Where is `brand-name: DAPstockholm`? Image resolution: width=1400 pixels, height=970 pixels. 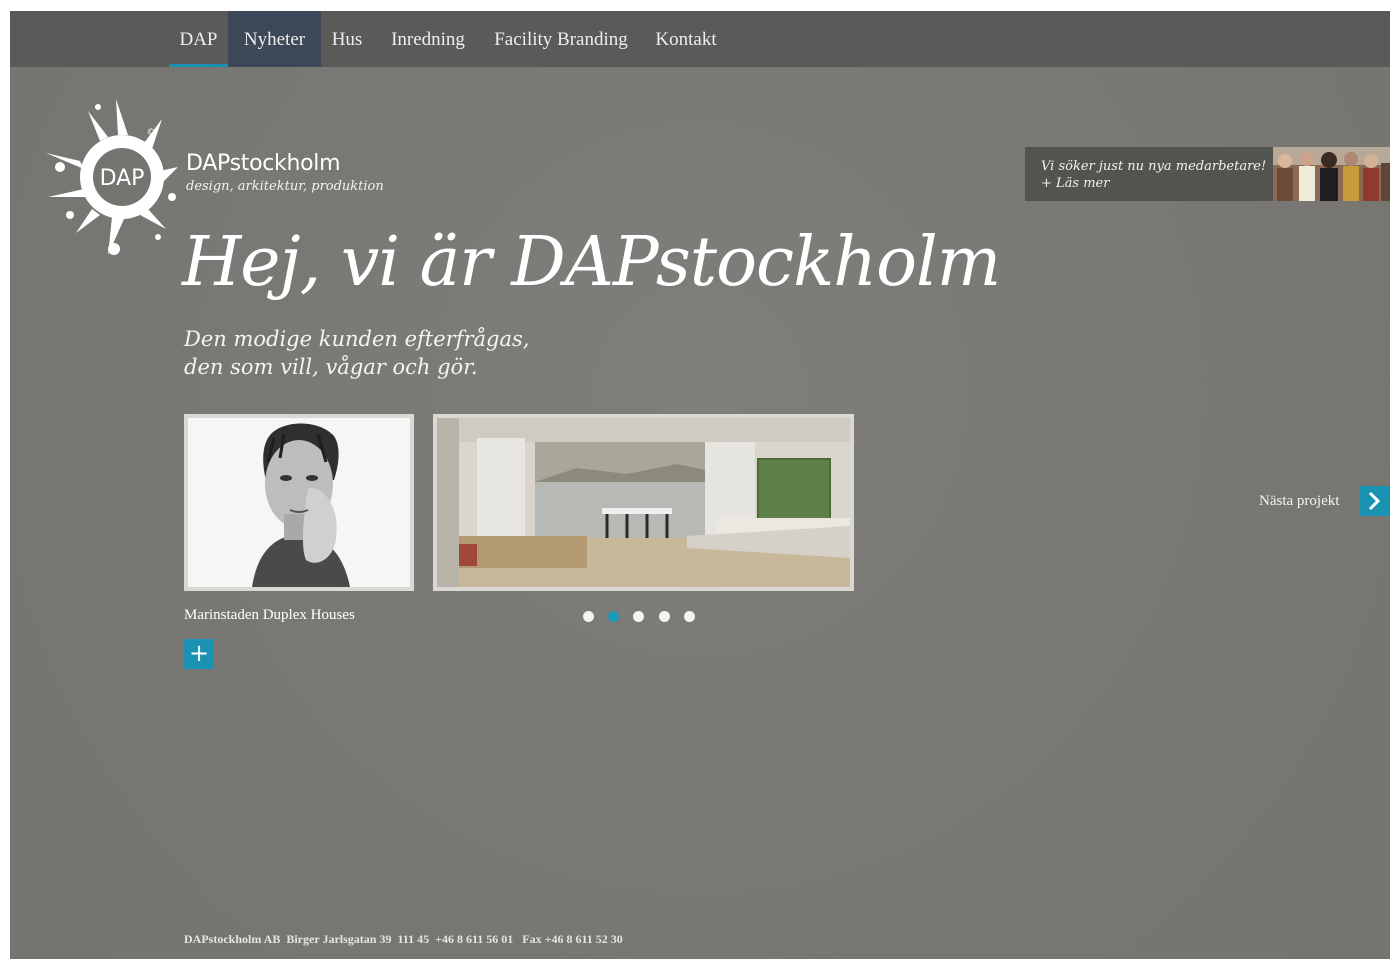 brand-name: DAPstockholm is located at coordinates (263, 163).